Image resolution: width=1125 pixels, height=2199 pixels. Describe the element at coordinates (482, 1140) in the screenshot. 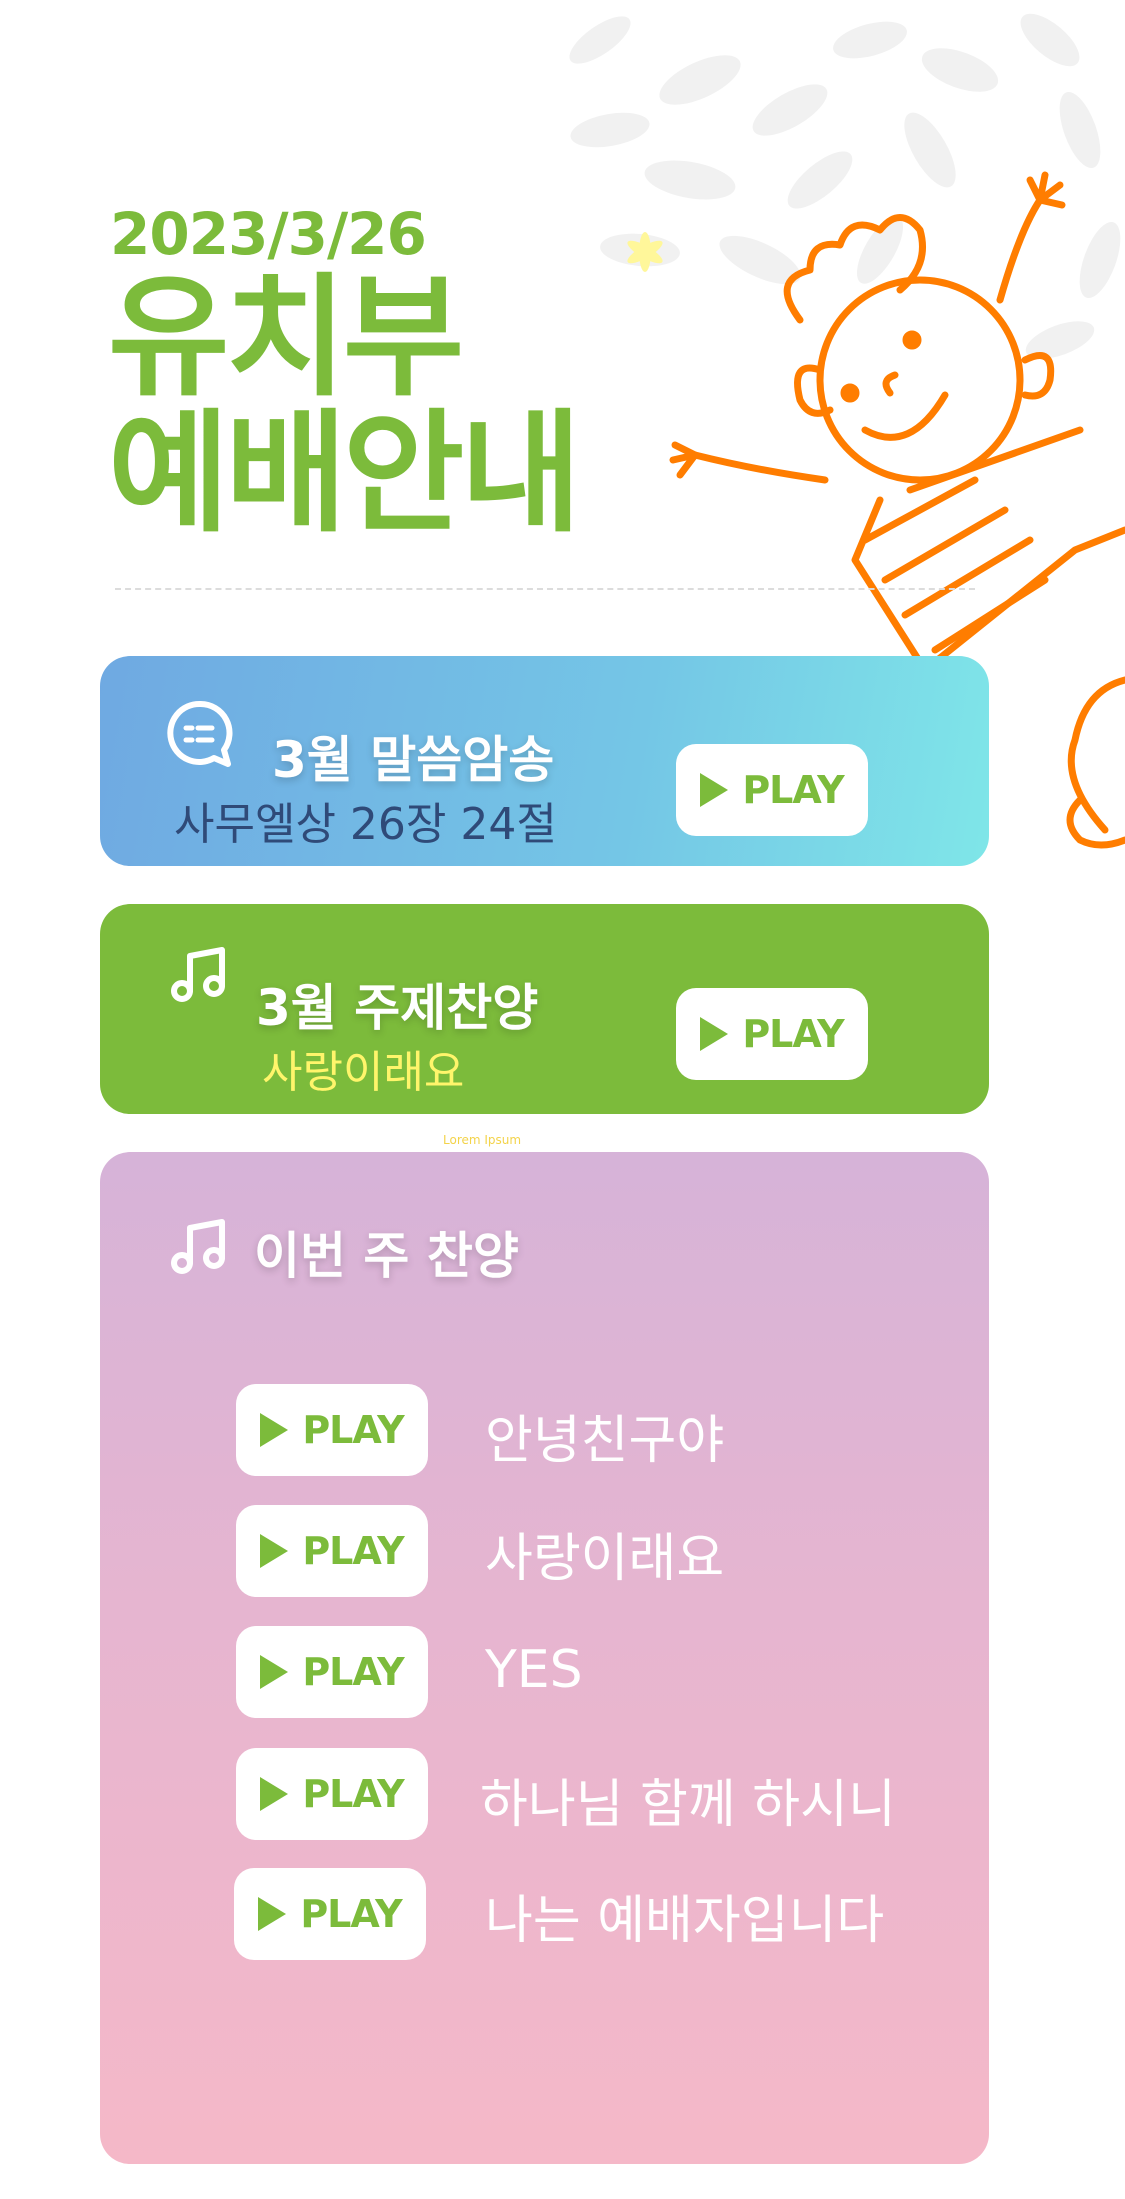

I see `placeholder-caption: Lorem Ipsum` at that location.